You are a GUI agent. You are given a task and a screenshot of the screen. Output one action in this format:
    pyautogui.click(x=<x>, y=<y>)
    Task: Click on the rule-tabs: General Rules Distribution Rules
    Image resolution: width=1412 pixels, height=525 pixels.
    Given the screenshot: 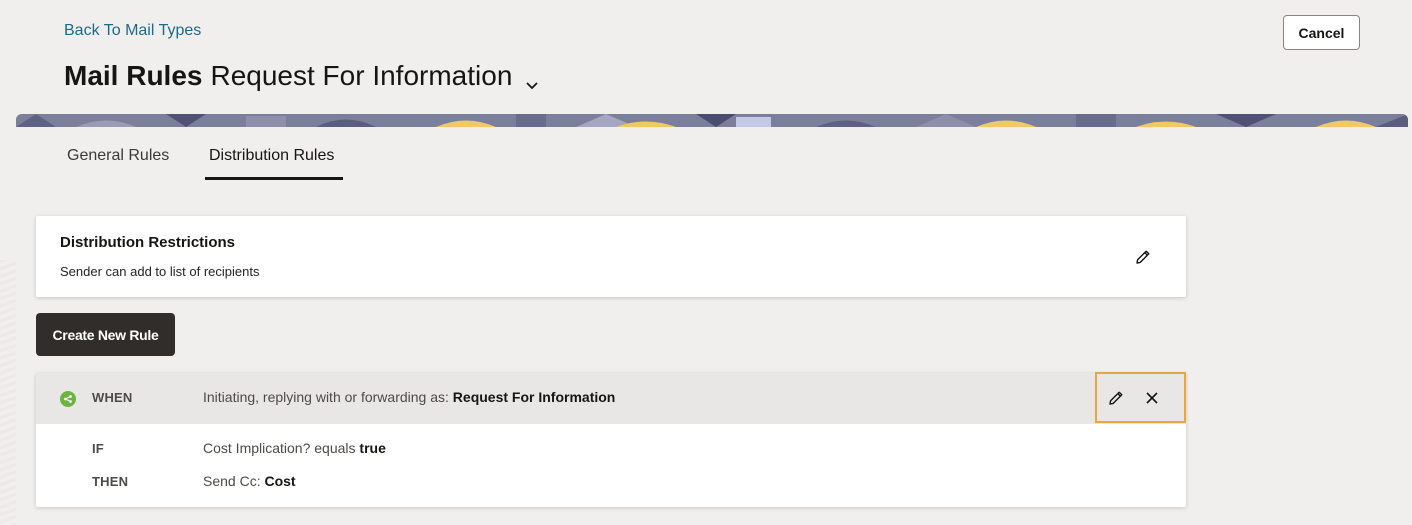 What is the action you would take?
    pyautogui.click(x=205, y=162)
    